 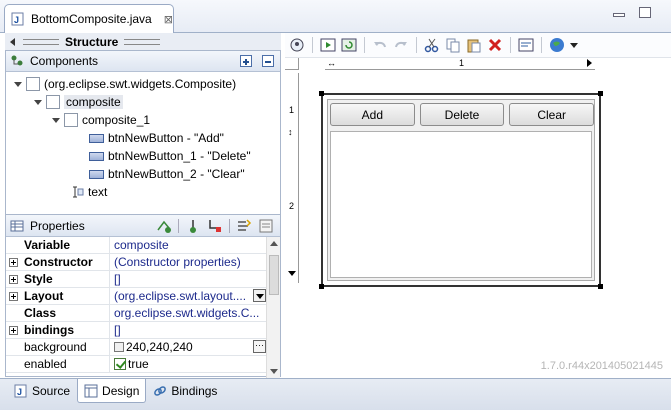 I want to click on delete-icon, so click(x=495, y=45).